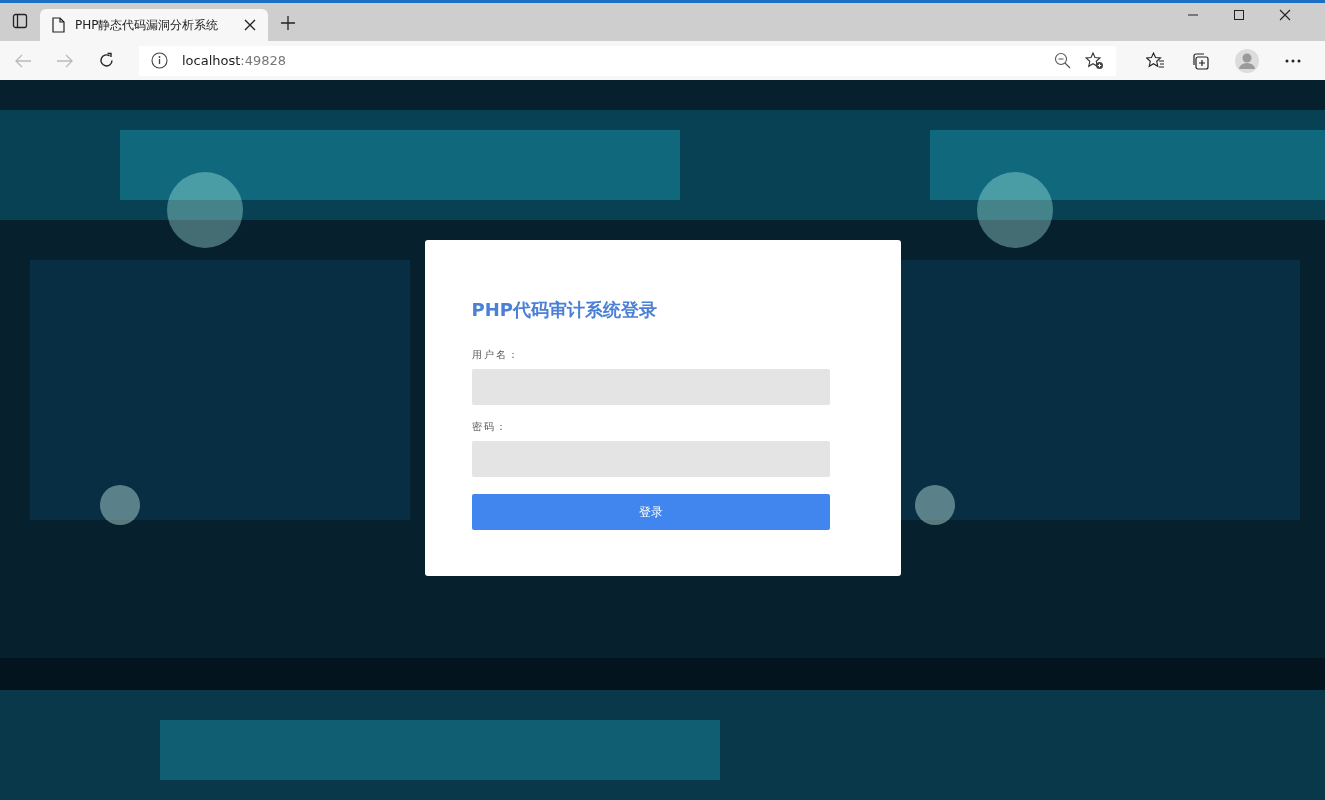 The height and width of the screenshot is (800, 1325). Describe the element at coordinates (627, 60) in the screenshot. I see `address-bar: localhost:49828` at that location.